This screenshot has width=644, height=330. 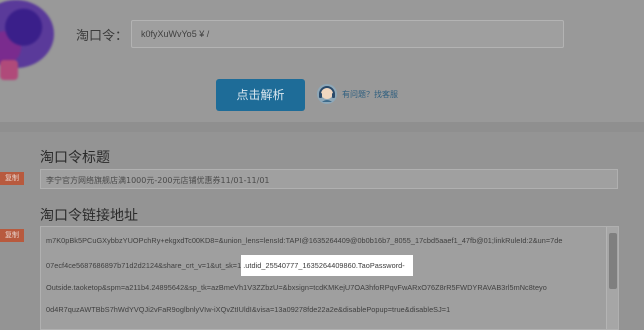 I want to click on title-value-box: 李宁官方网络旗舰店满1000元-200元店铺优惠券11/01-11/01, so click(x=329, y=179).